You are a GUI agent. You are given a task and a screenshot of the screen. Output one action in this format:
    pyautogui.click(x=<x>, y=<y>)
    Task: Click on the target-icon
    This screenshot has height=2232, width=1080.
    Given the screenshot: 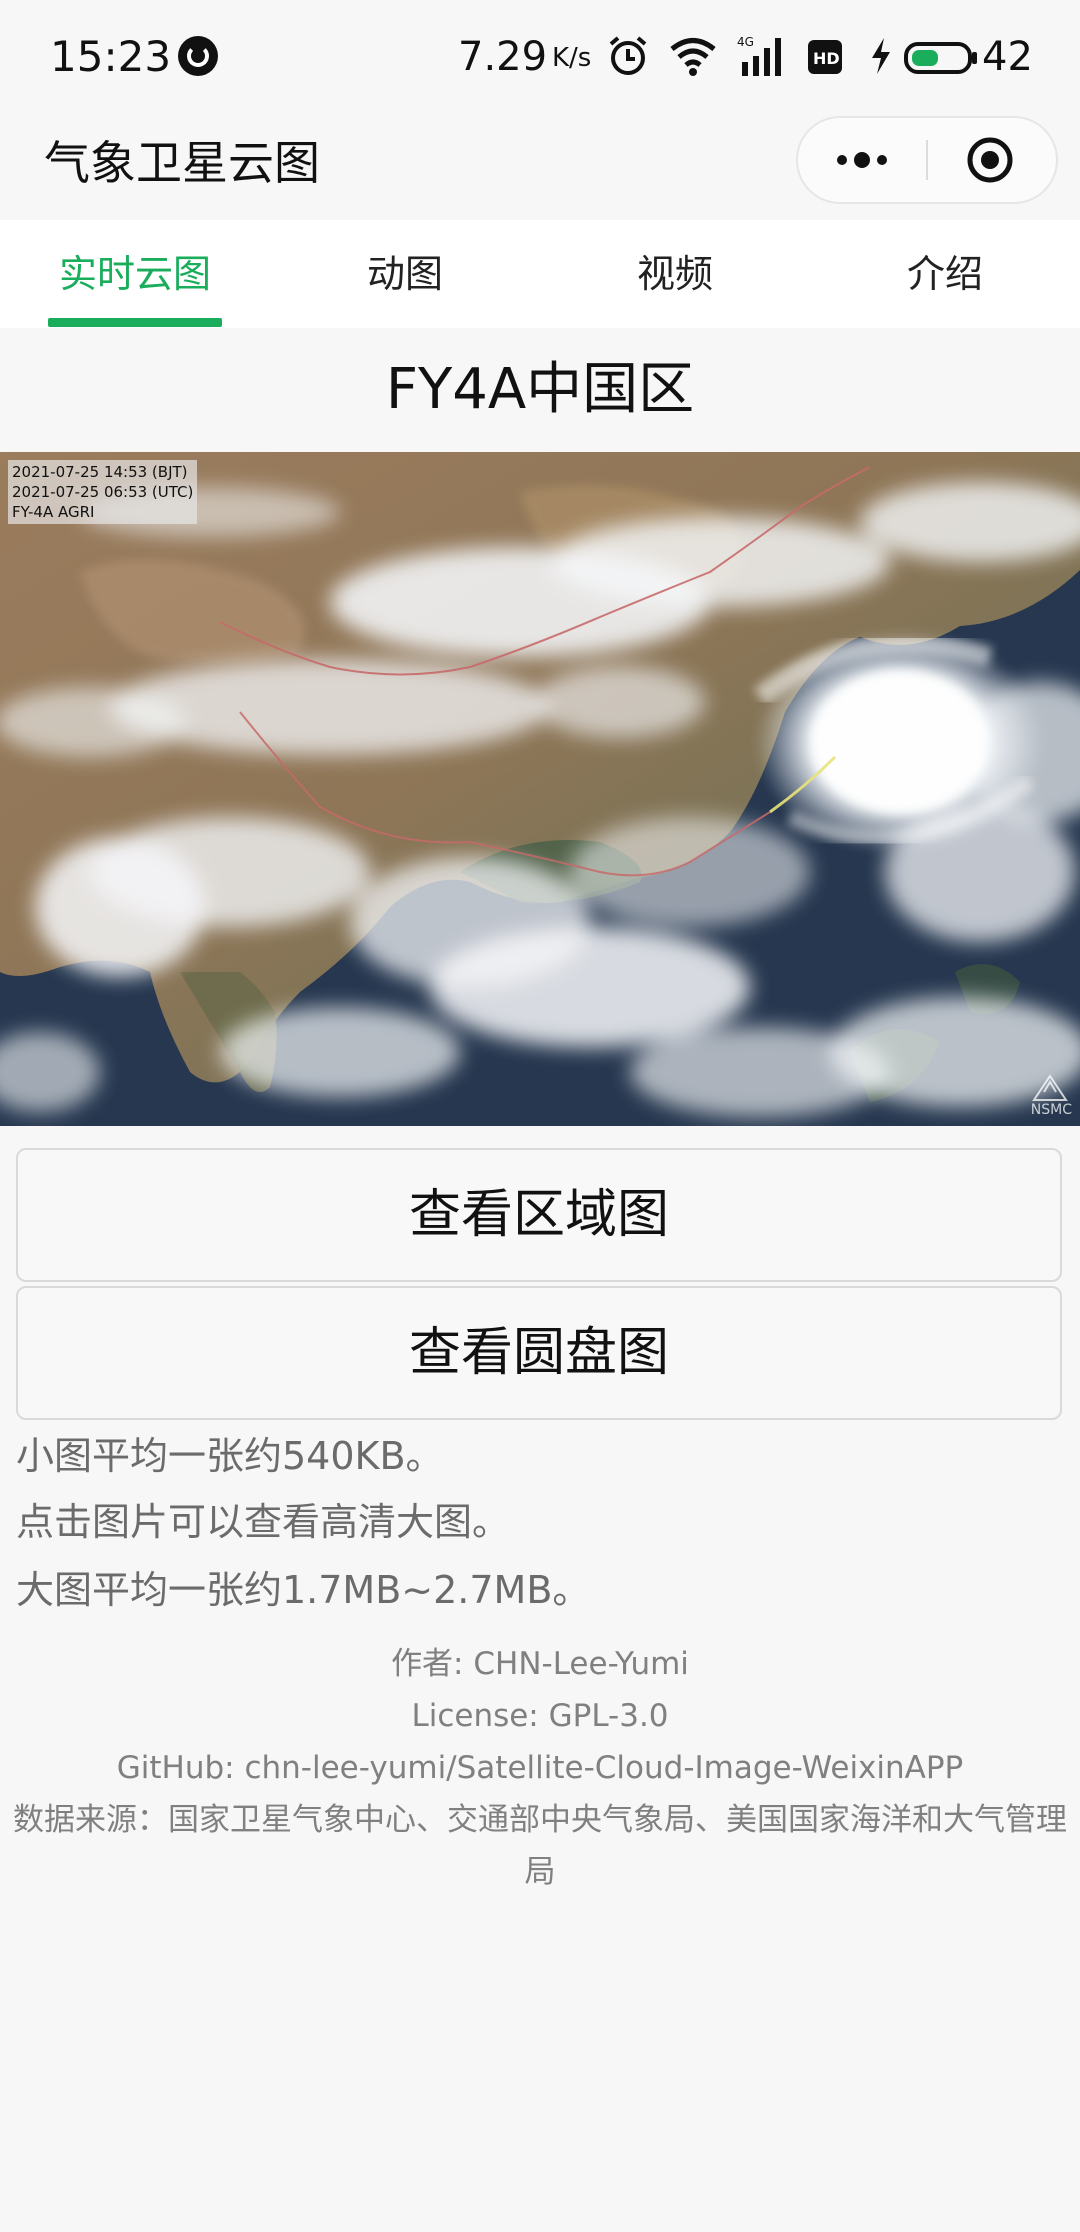 What is the action you would take?
    pyautogui.click(x=990, y=160)
    